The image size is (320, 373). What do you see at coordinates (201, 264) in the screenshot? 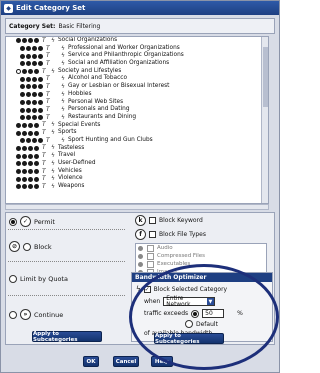
I see `file-type-item: Executables` at bounding box center [201, 264].